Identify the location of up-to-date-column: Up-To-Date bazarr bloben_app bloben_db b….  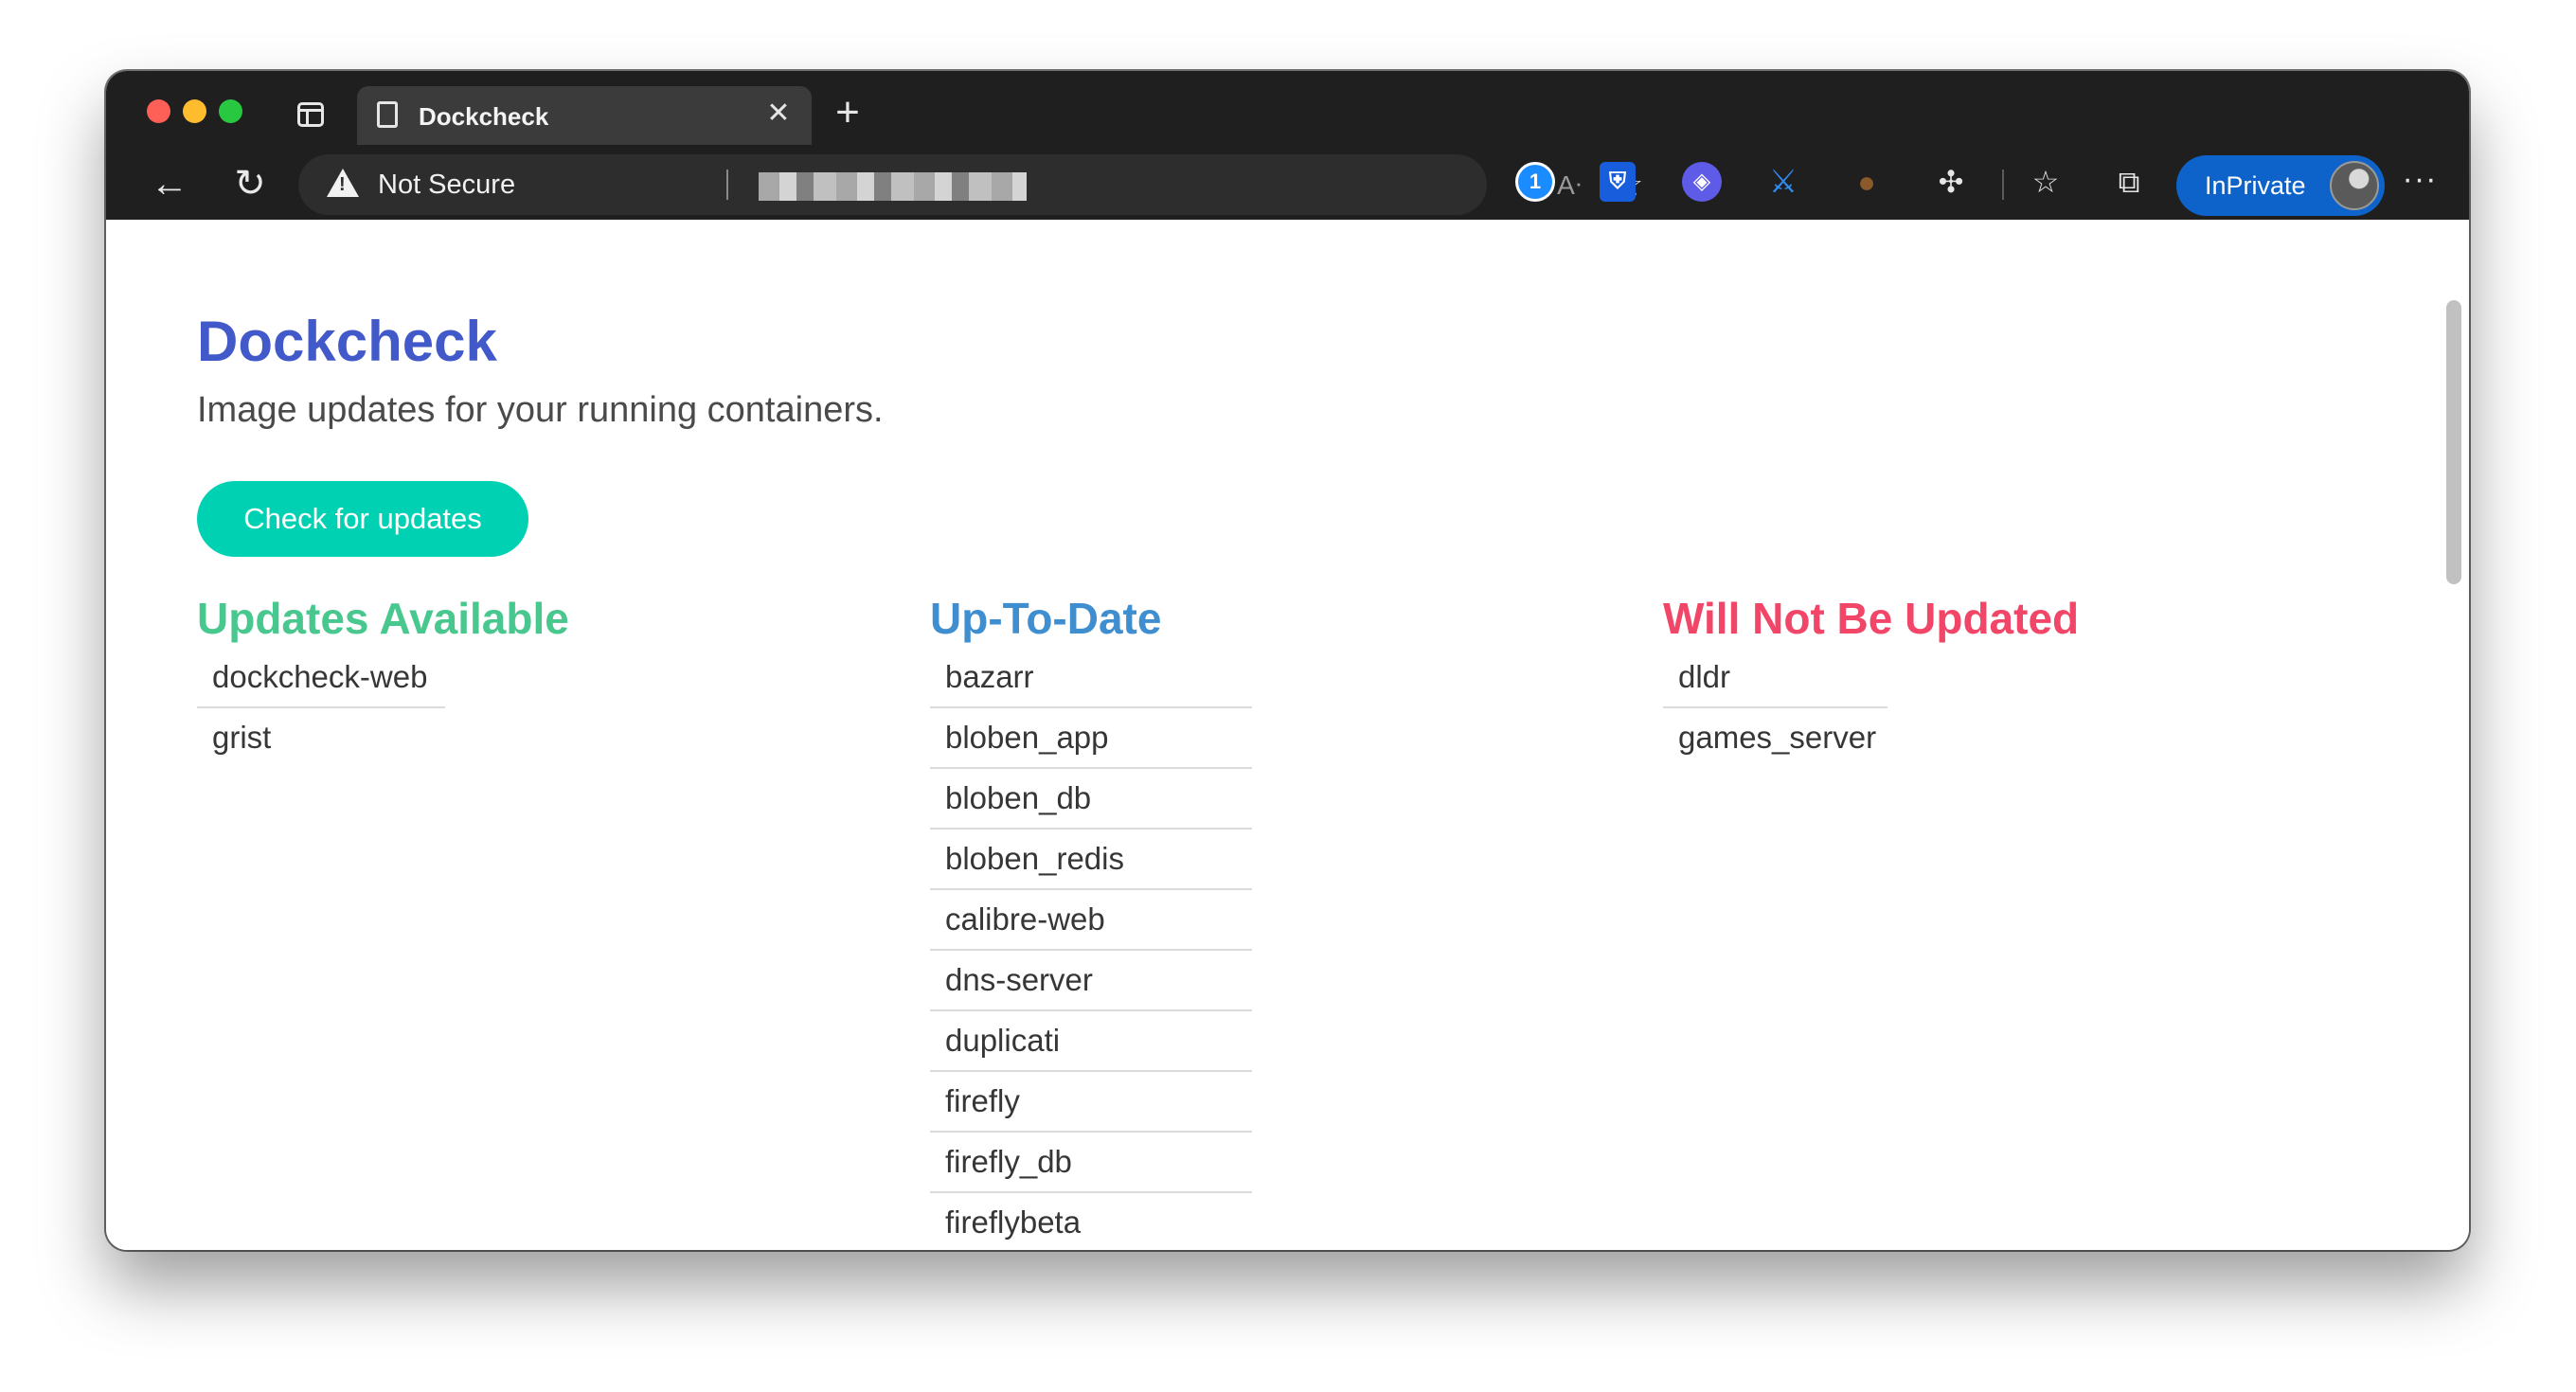
(1091, 920).